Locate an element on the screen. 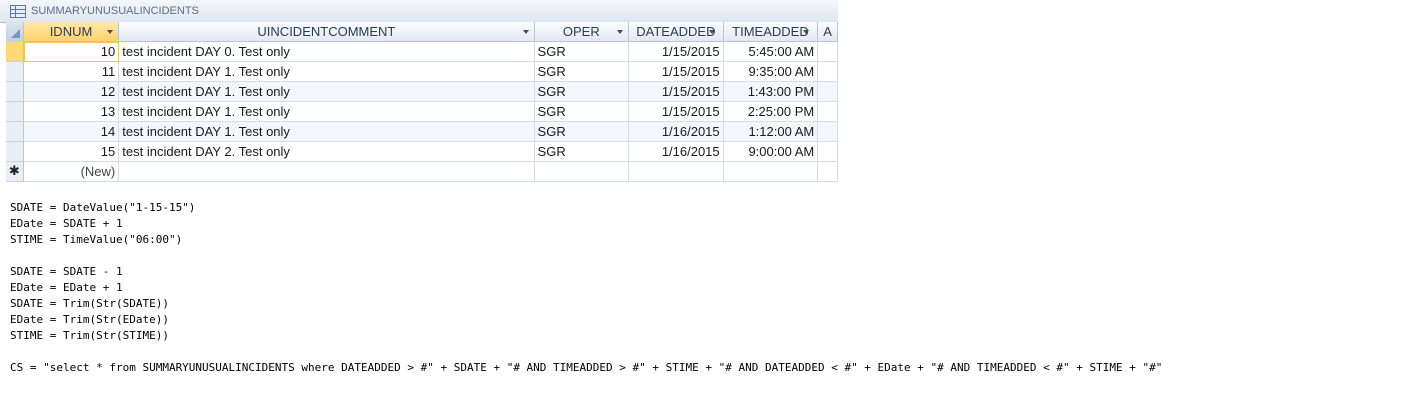 This screenshot has width=1418, height=406. cell-idnum: 13 is located at coordinates (71, 112).